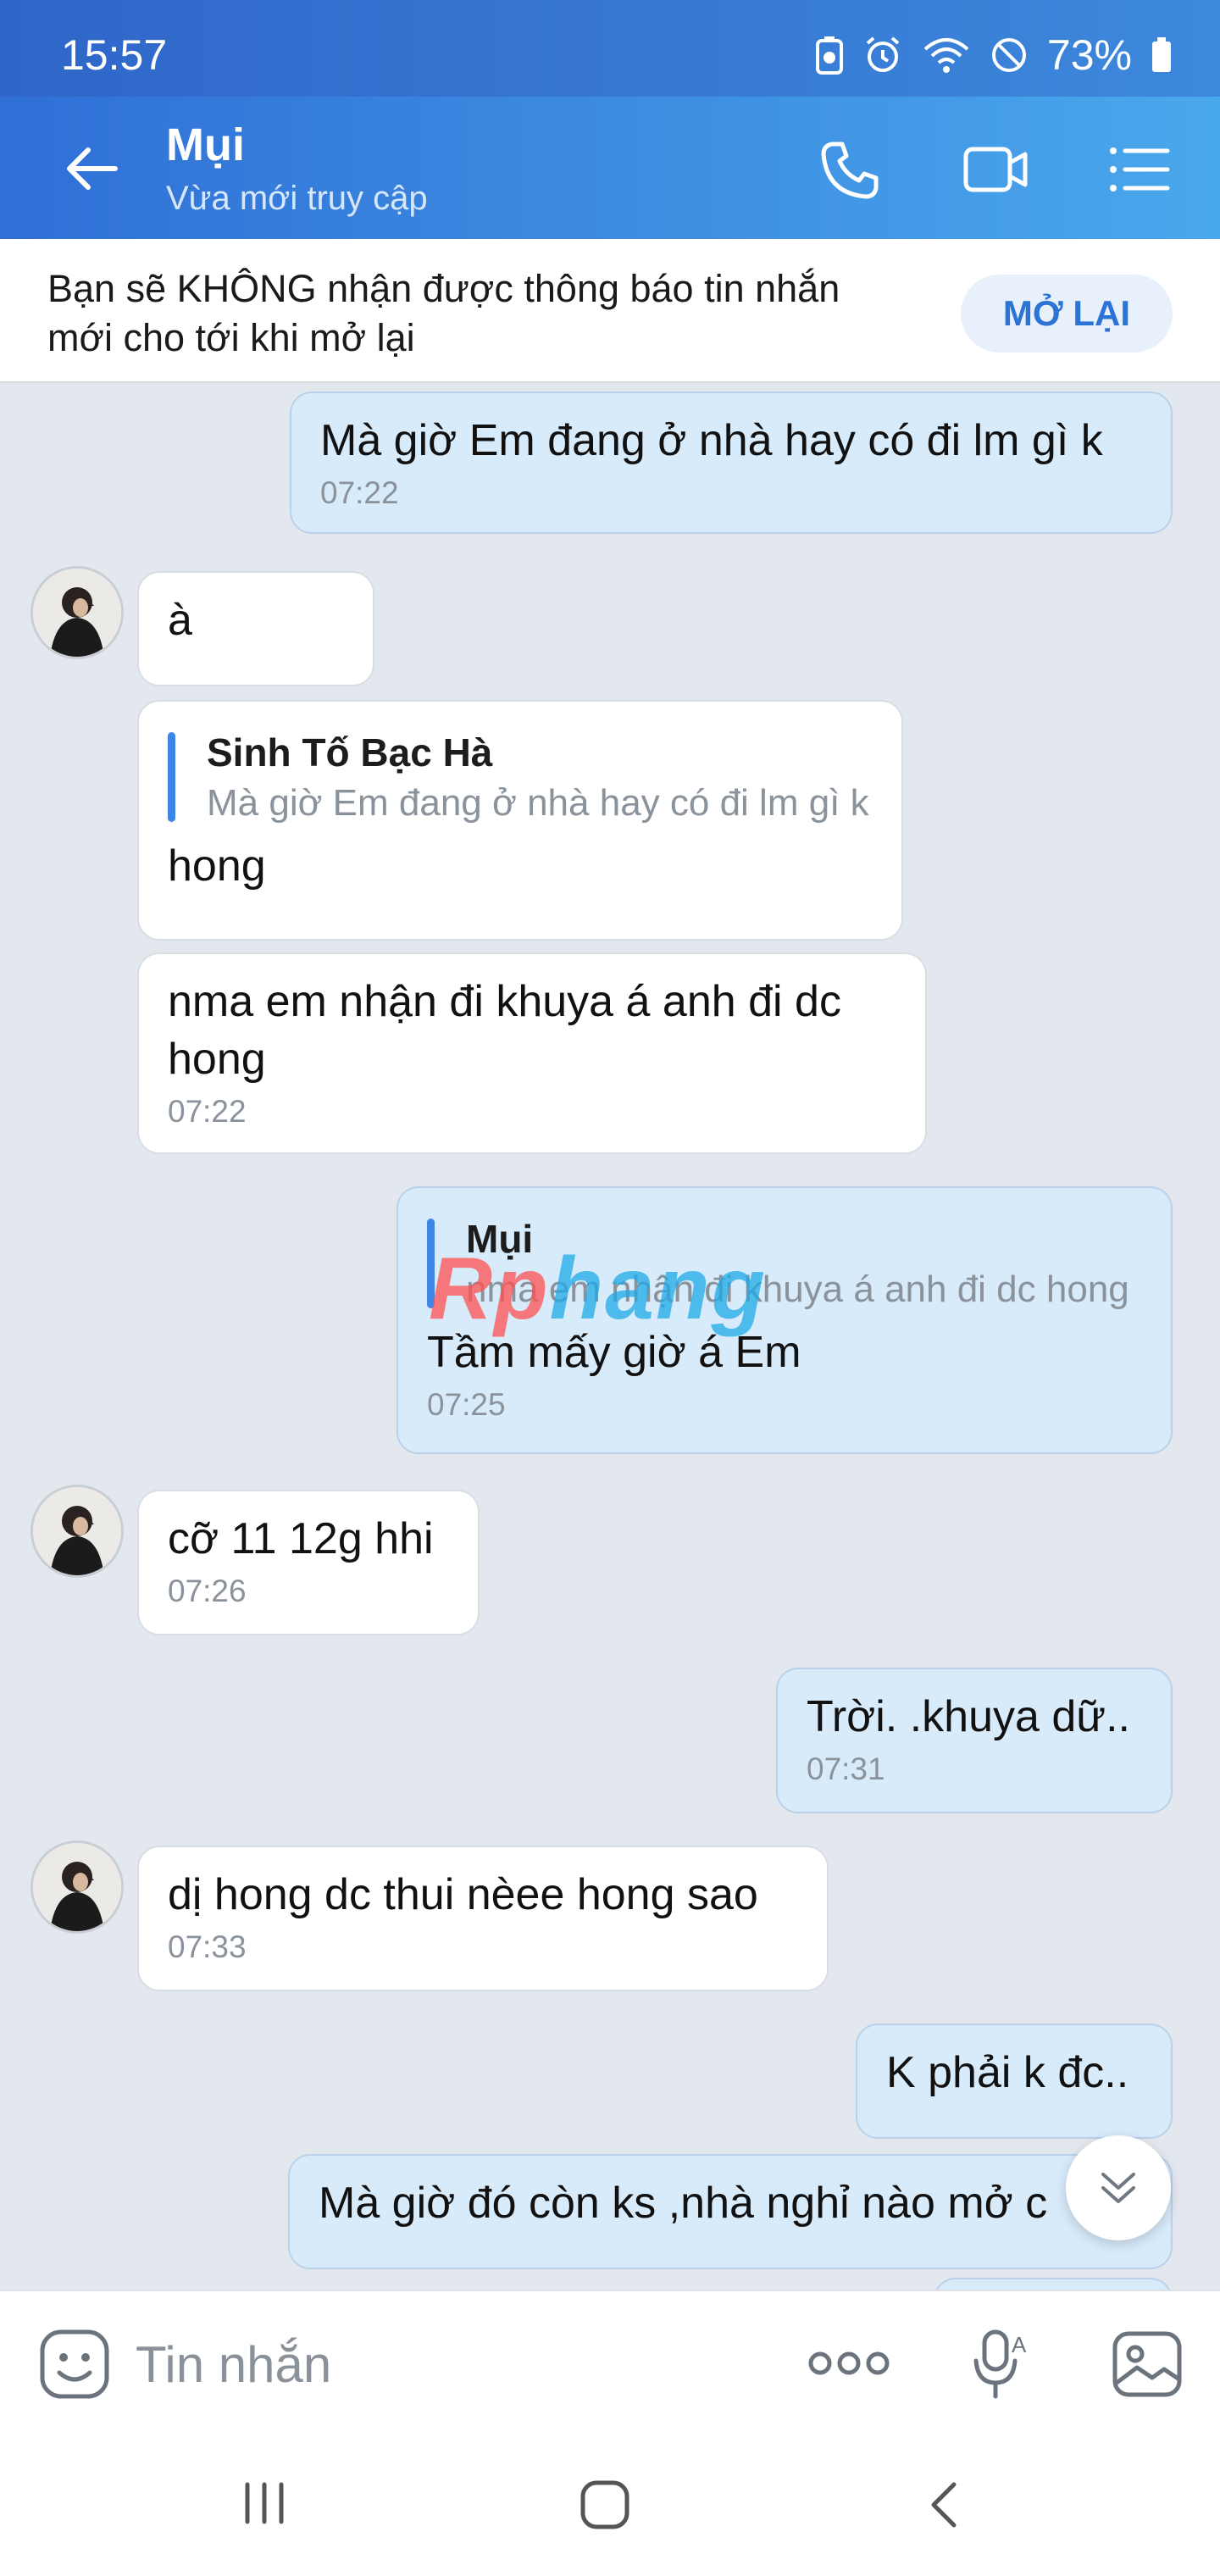 Image resolution: width=1220 pixels, height=2576 pixels. I want to click on message-outgoing: K phải k đc.., so click(1014, 2081).